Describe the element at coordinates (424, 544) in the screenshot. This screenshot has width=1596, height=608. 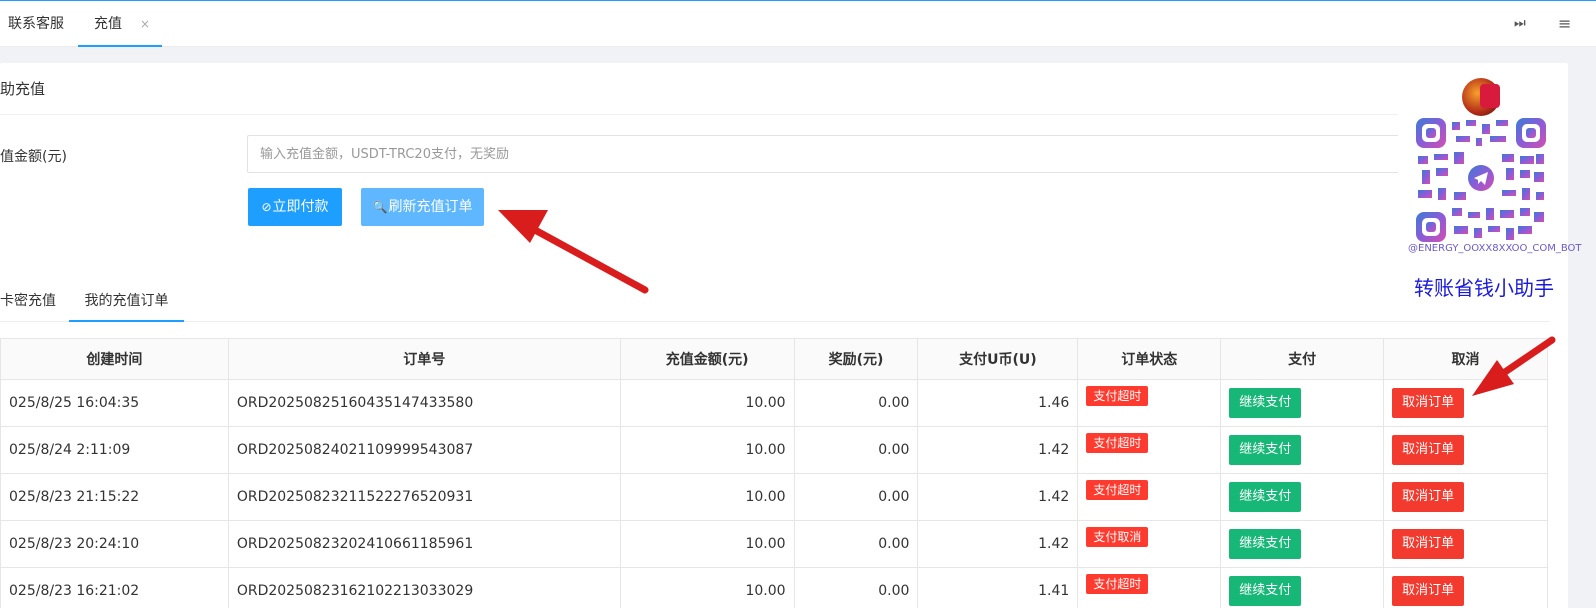
I see `cell-order: ORD20250823202410661185961` at that location.